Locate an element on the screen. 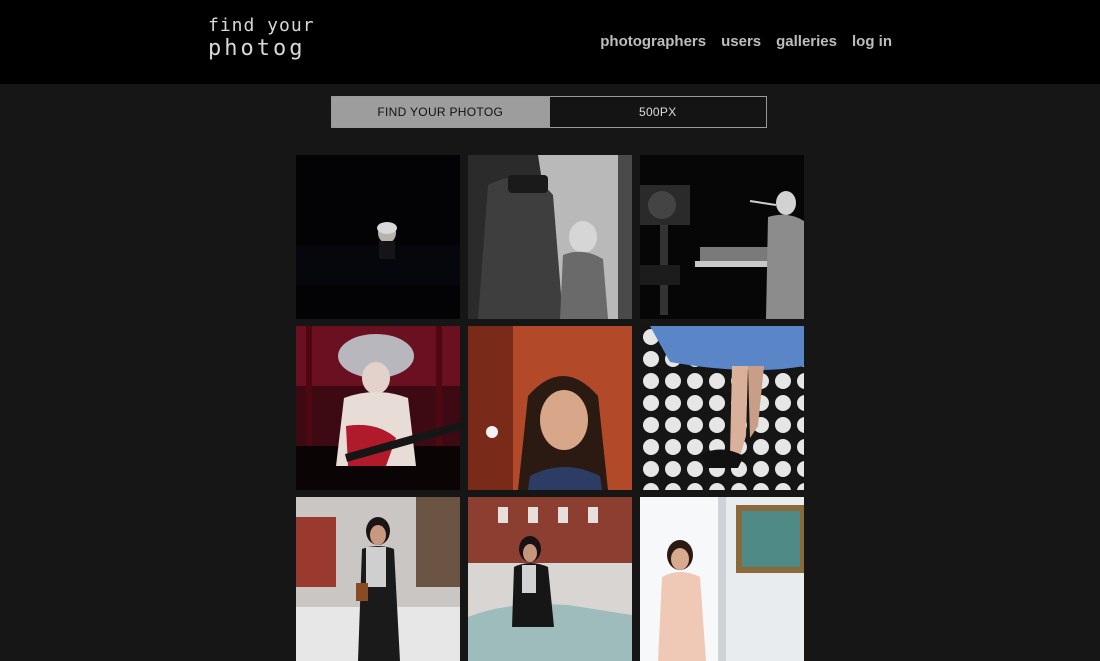 This screenshot has width=1100, height=661. nav-users-link: users is located at coordinates (741, 41).